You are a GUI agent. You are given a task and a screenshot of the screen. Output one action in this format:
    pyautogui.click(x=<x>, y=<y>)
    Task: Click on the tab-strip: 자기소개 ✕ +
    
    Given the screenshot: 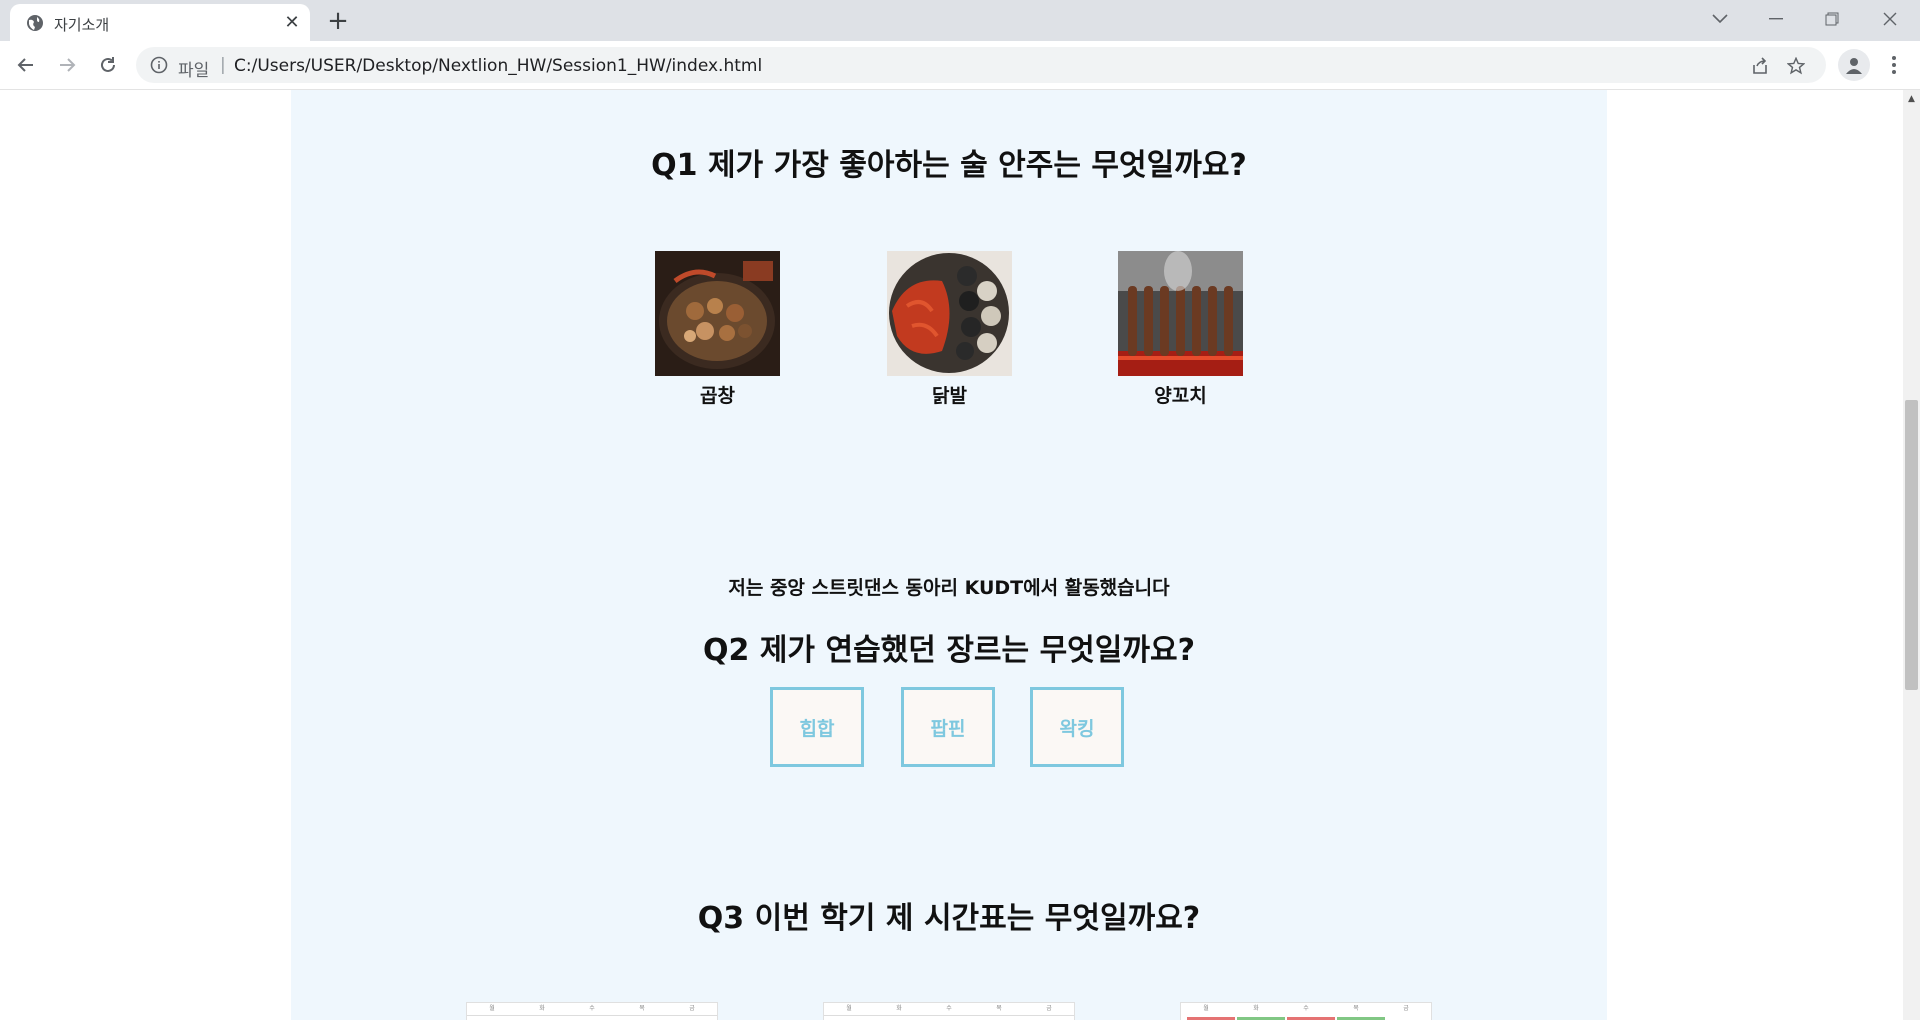 What is the action you would take?
    pyautogui.click(x=960, y=20)
    